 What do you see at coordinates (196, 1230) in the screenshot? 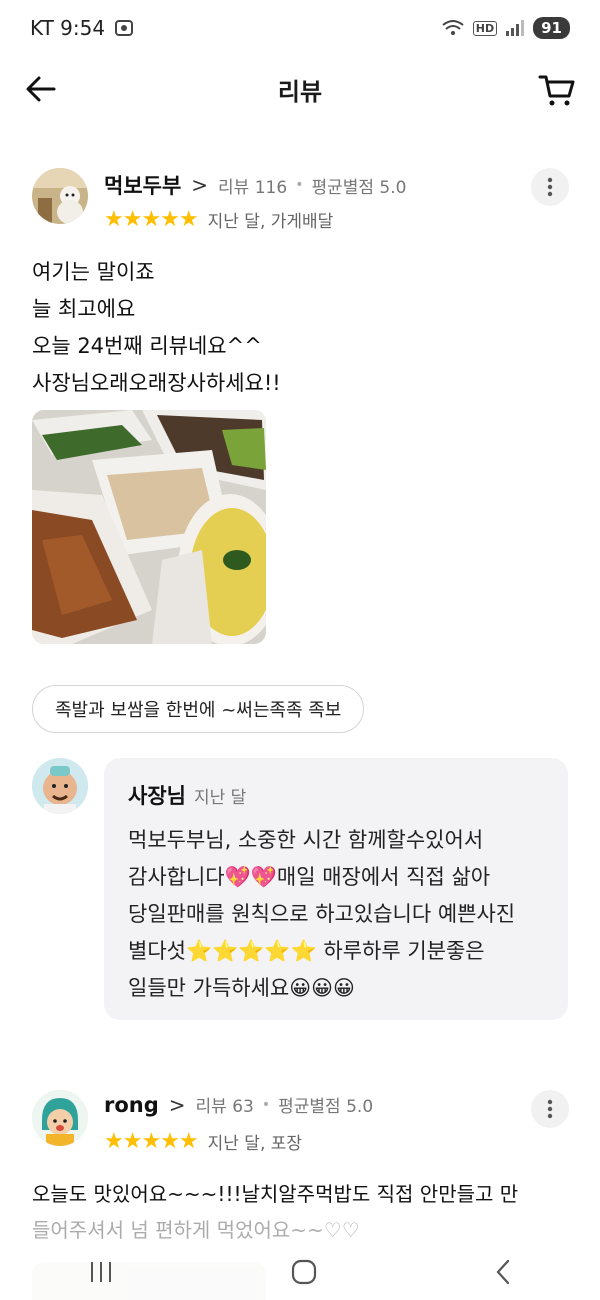
I see `review-text-line: 들어주셔서 넘 편하게 먹었어요~~♡♡` at bounding box center [196, 1230].